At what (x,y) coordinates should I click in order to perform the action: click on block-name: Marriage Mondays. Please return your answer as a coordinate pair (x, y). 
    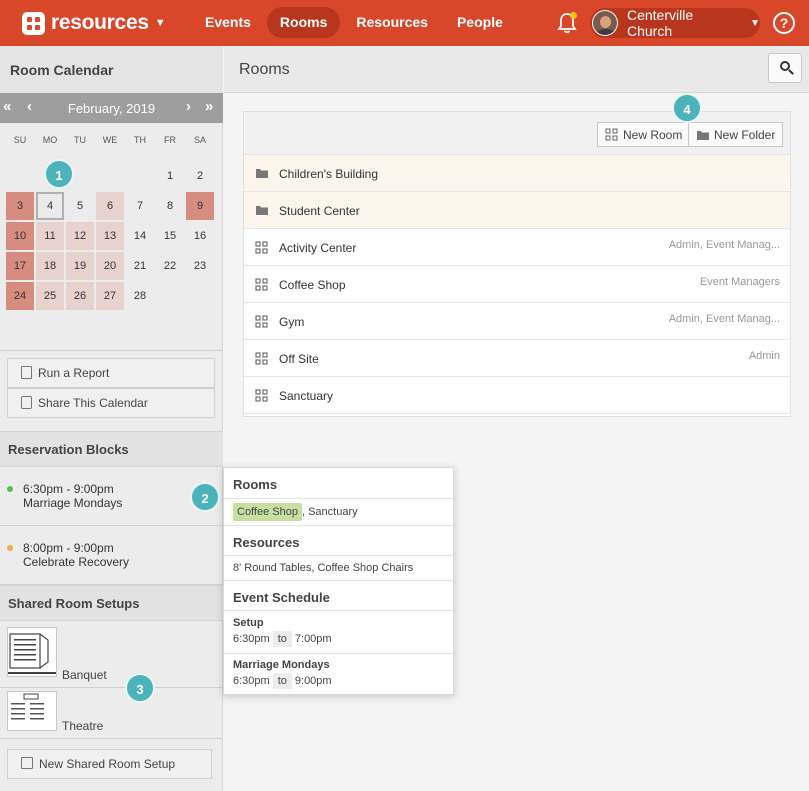
    Looking at the image, I should click on (73, 503).